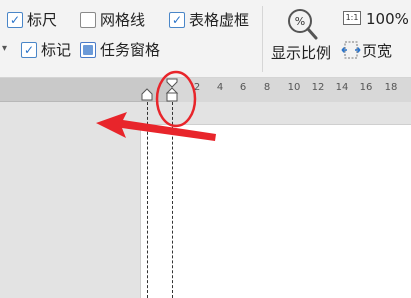 The image size is (411, 298). Describe the element at coordinates (301, 53) in the screenshot. I see `zoom-ratio-label: 显示比例` at that location.